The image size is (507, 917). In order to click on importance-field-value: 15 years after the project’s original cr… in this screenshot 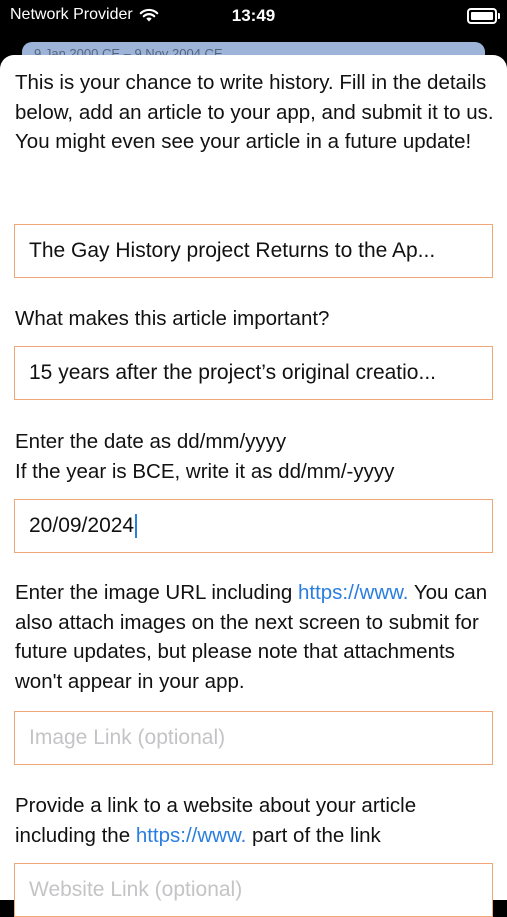, I will do `click(232, 372)`.